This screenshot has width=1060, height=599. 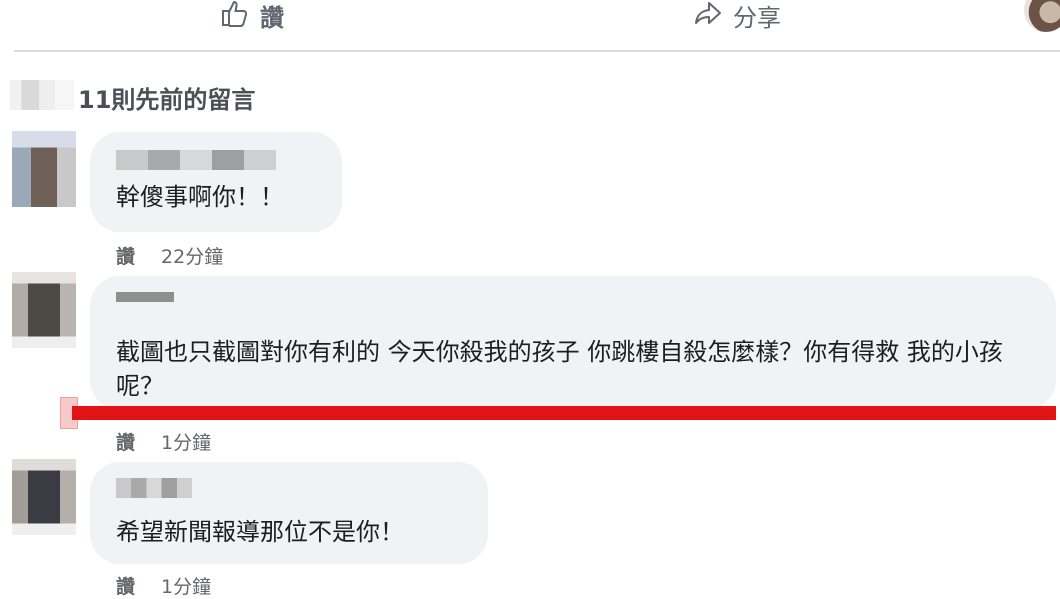 What do you see at coordinates (1042, 16) in the screenshot?
I see `viewer-avatar` at bounding box center [1042, 16].